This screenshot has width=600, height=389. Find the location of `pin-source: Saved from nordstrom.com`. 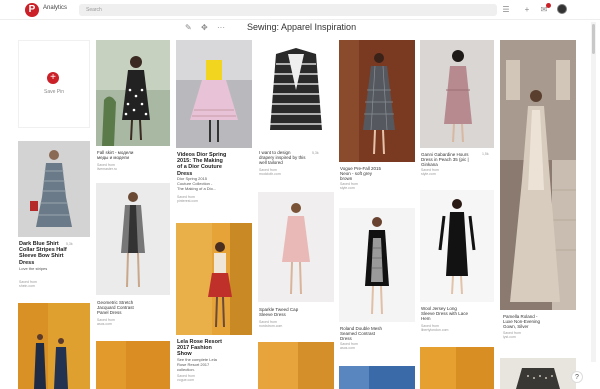

pin-source: Saved from nordstrom.com is located at coordinates (270, 324).